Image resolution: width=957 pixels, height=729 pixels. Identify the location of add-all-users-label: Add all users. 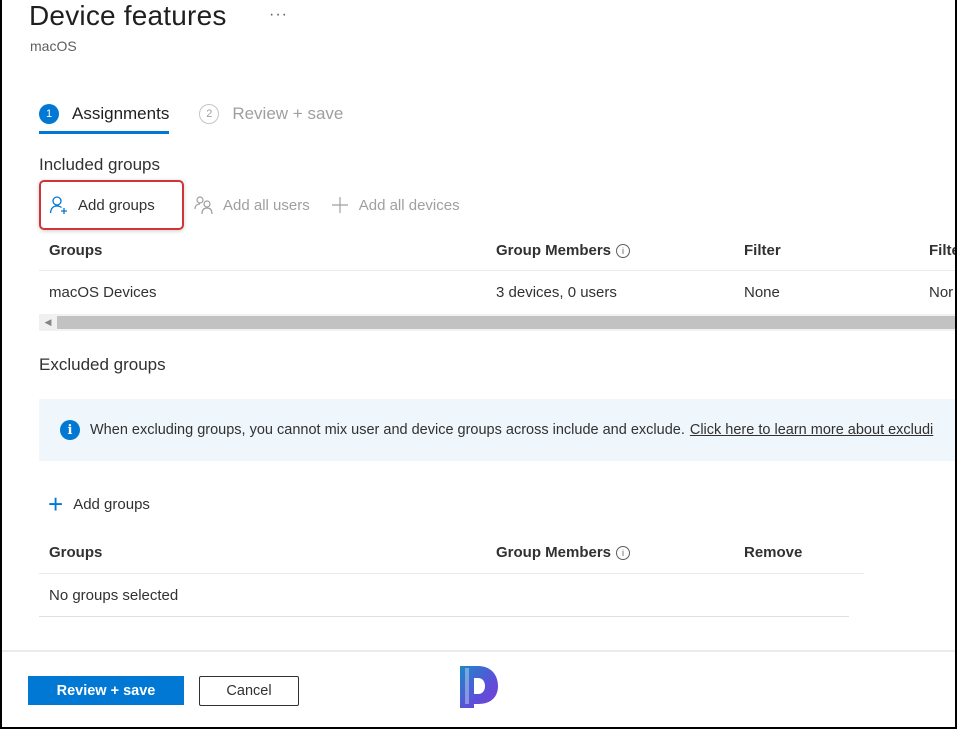
(266, 205).